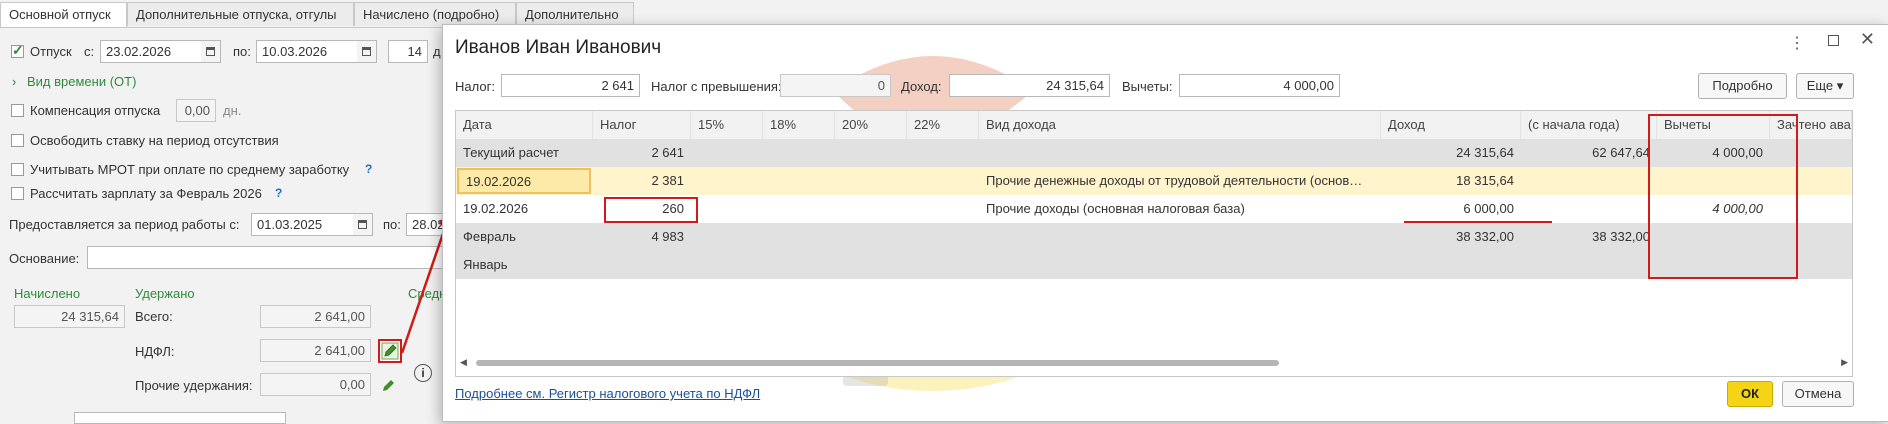 This screenshot has width=1888, height=424. I want to click on tax-label: Налог:, so click(475, 86).